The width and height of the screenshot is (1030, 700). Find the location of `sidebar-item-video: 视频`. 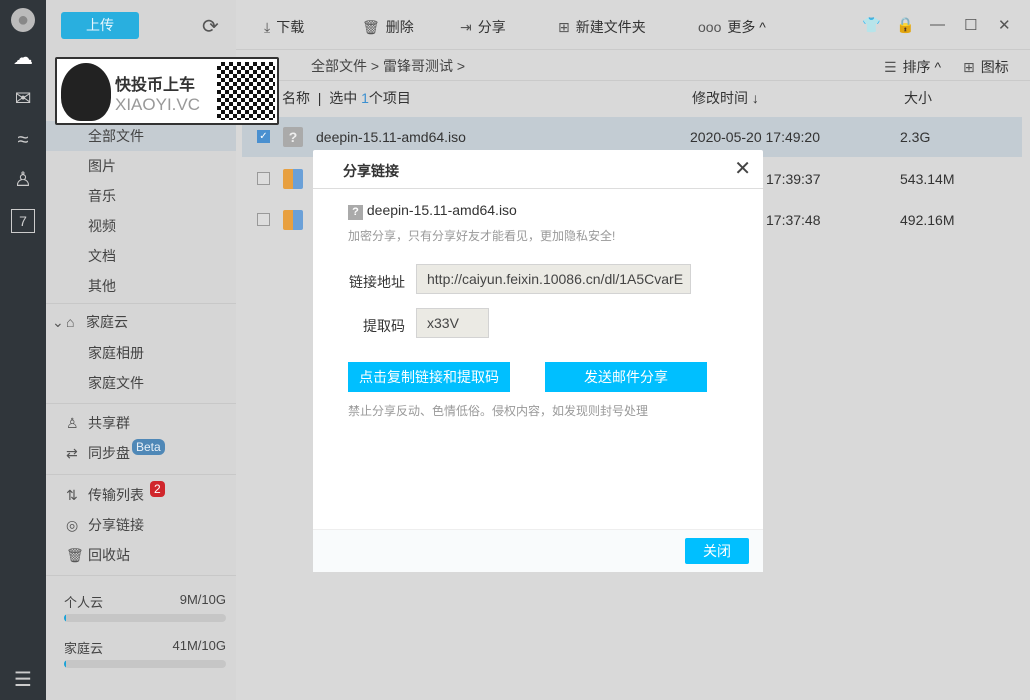

sidebar-item-video: 视频 is located at coordinates (141, 226).